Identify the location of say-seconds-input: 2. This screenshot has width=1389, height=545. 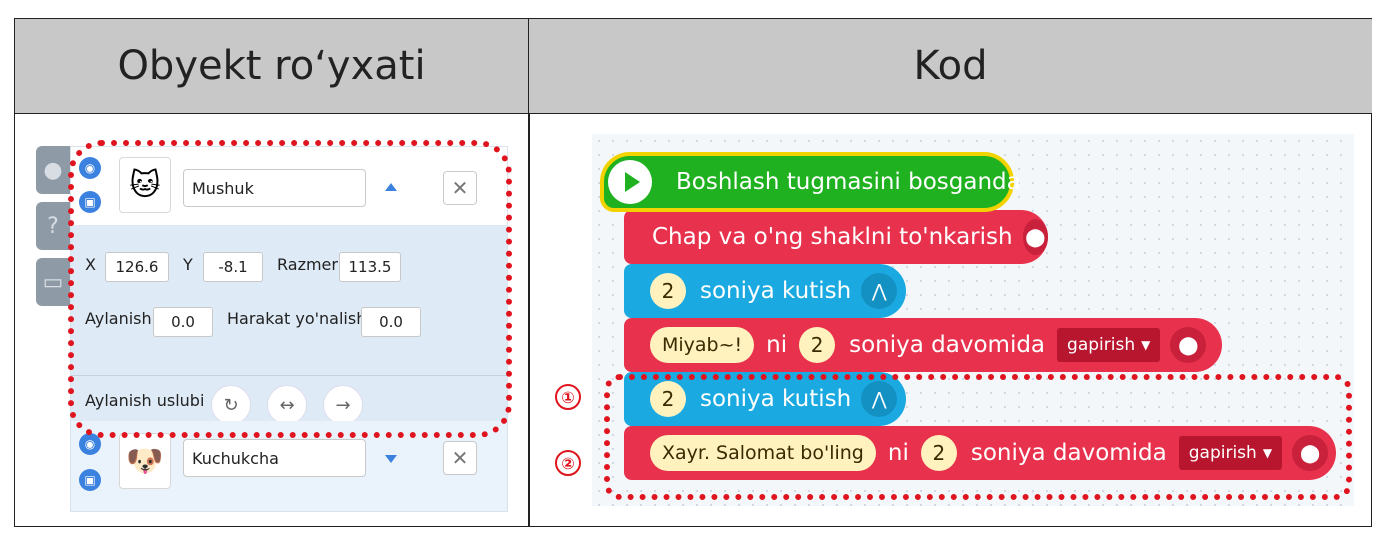
(817, 345).